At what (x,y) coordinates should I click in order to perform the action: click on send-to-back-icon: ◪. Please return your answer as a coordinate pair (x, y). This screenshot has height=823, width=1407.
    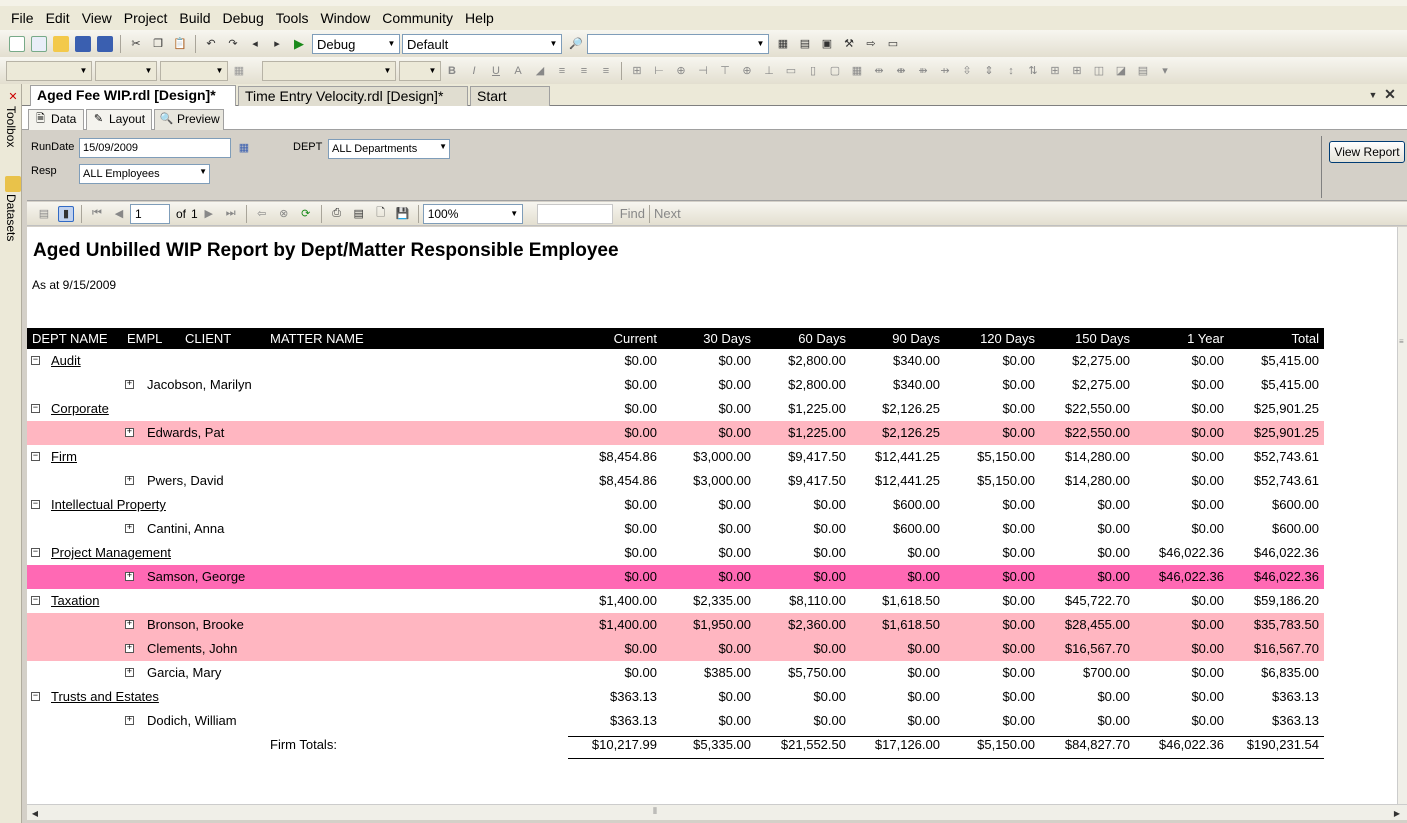
    Looking at the image, I should click on (1121, 71).